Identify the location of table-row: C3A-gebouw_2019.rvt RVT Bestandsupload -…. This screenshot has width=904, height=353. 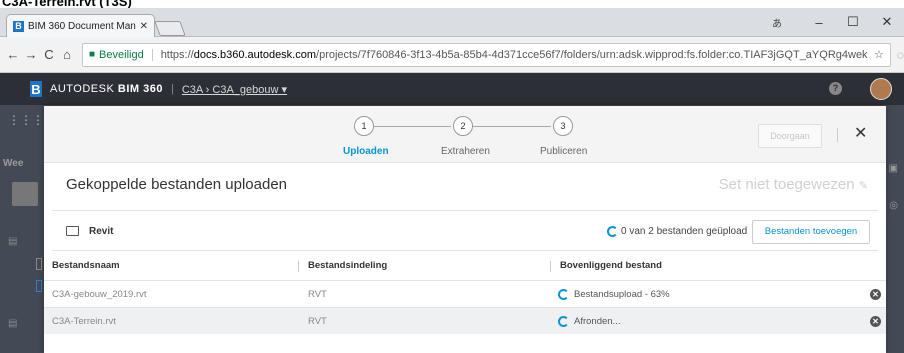
(465, 293).